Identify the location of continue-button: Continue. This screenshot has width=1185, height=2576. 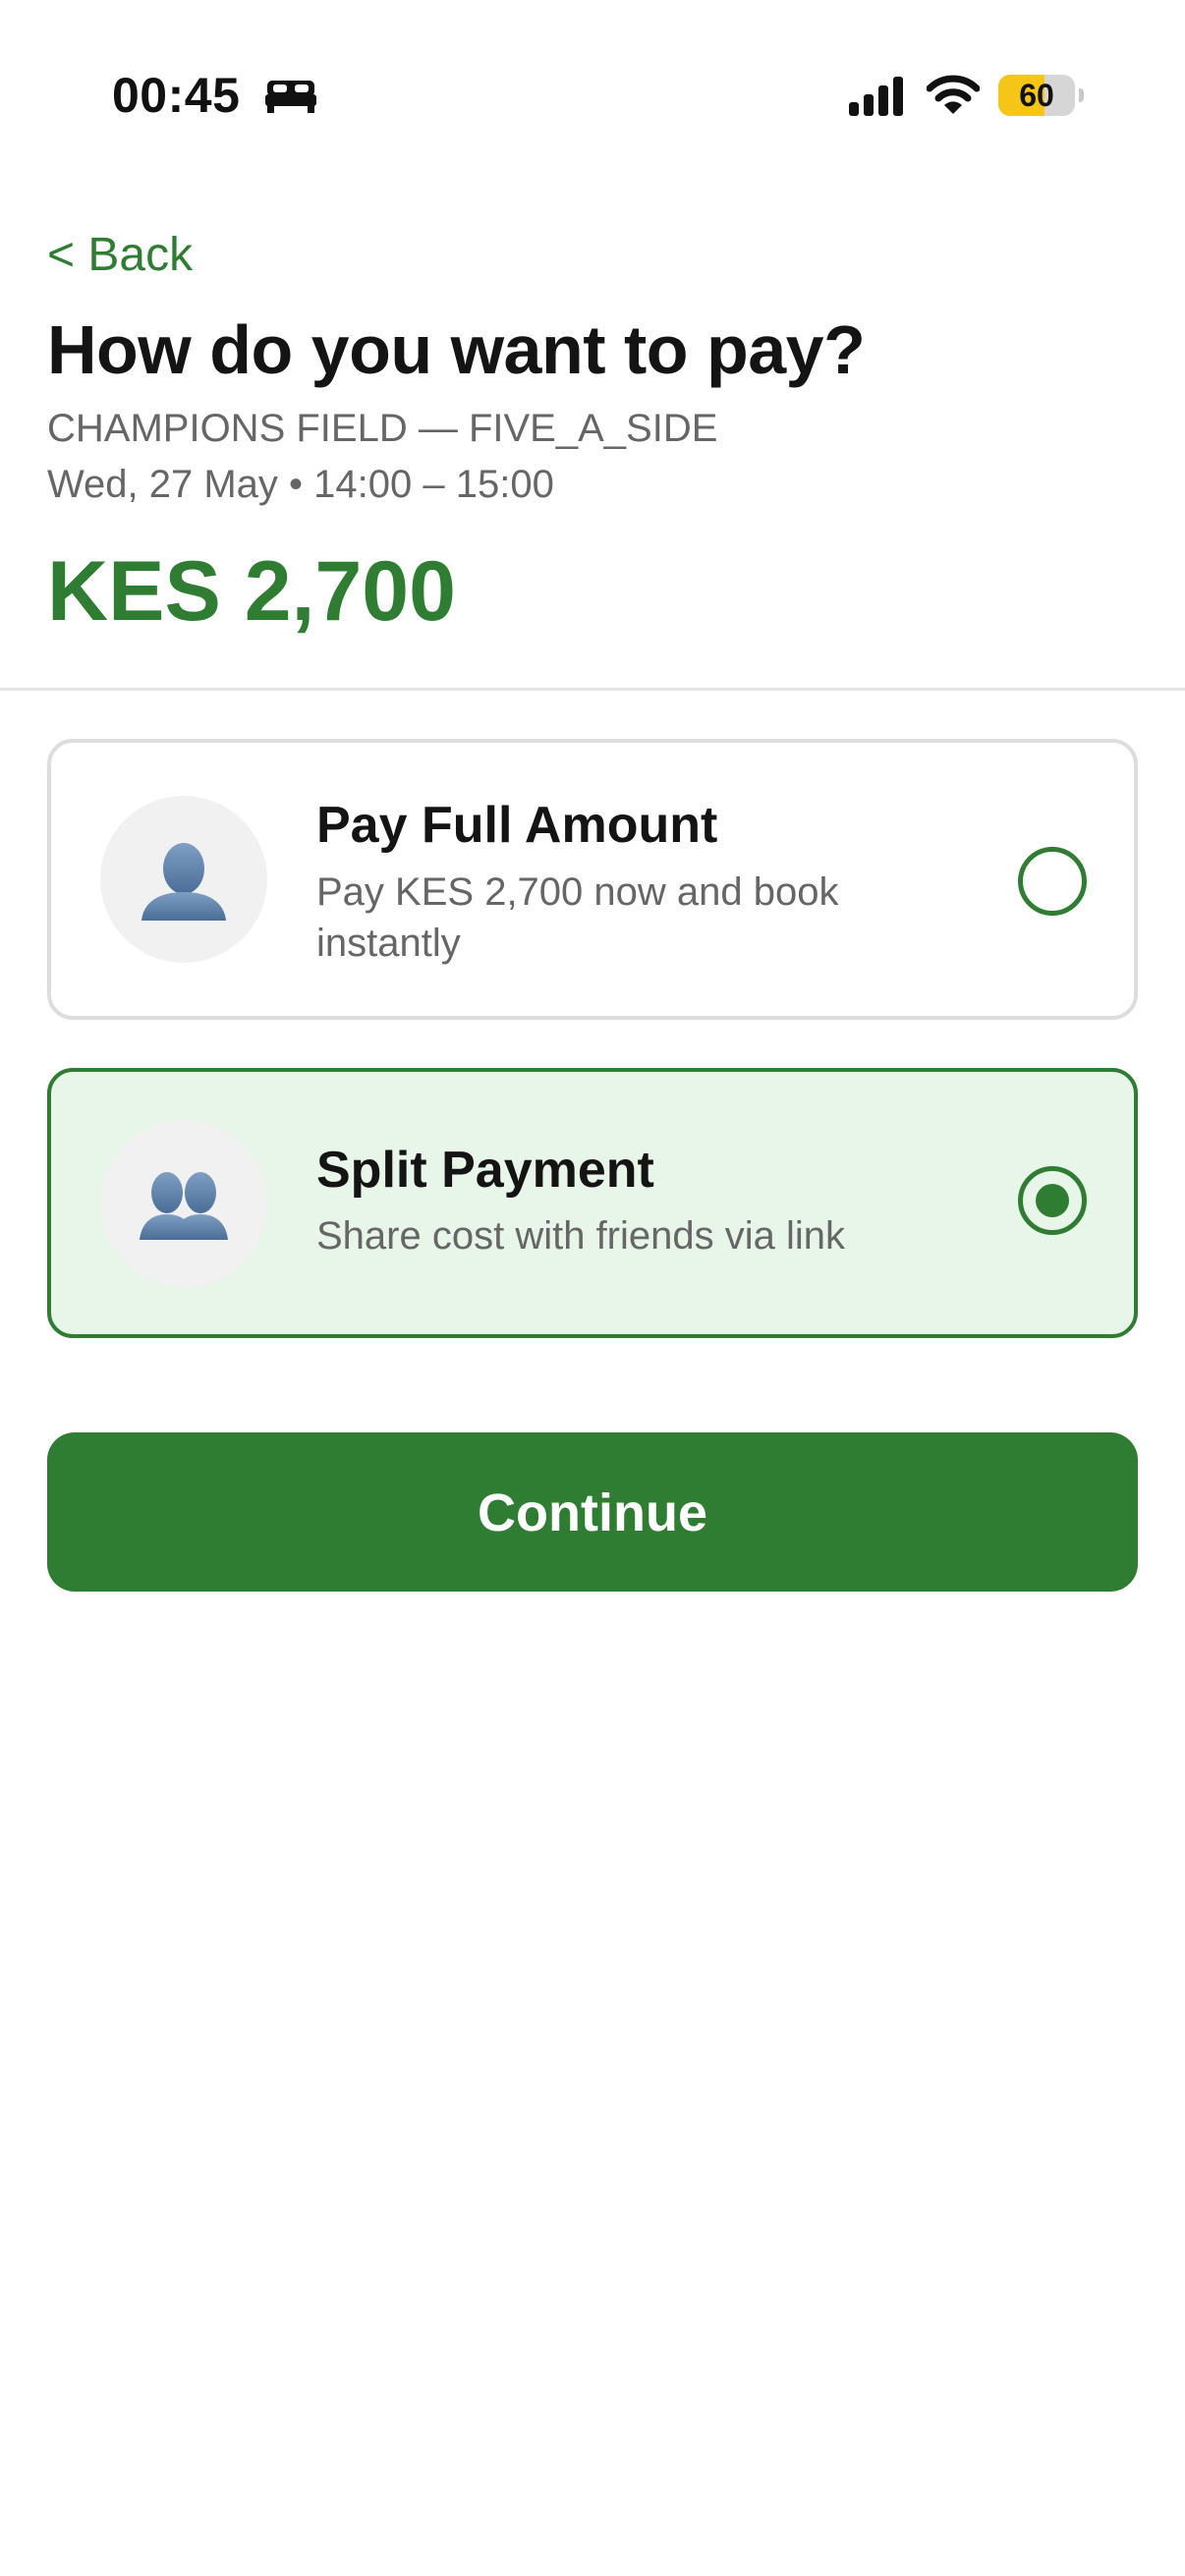
(592, 1512).